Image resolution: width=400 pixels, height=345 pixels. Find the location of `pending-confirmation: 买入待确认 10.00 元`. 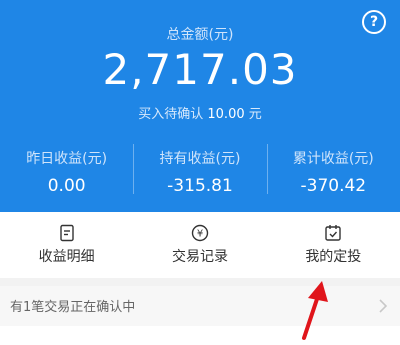

pending-confirmation: 买入待确认 10.00 元 is located at coordinates (200, 112).